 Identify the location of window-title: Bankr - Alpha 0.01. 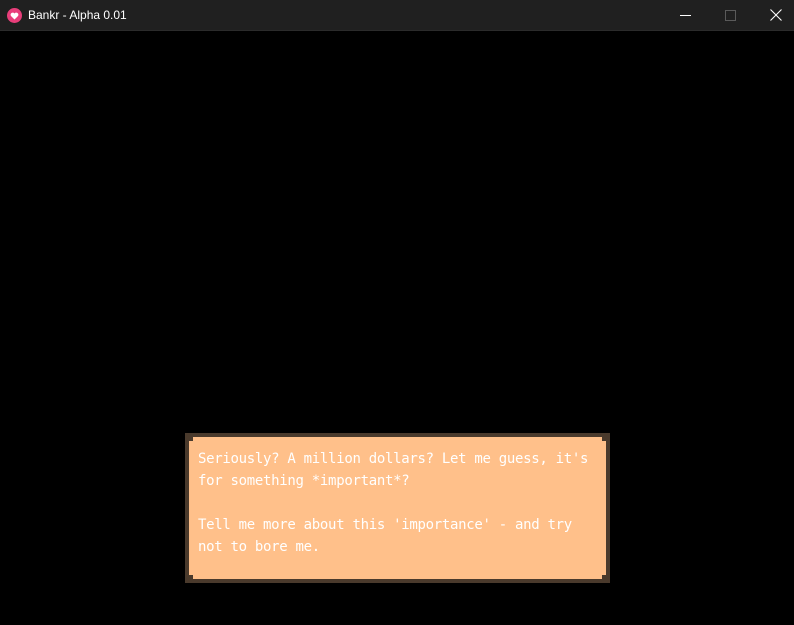
(77, 15).